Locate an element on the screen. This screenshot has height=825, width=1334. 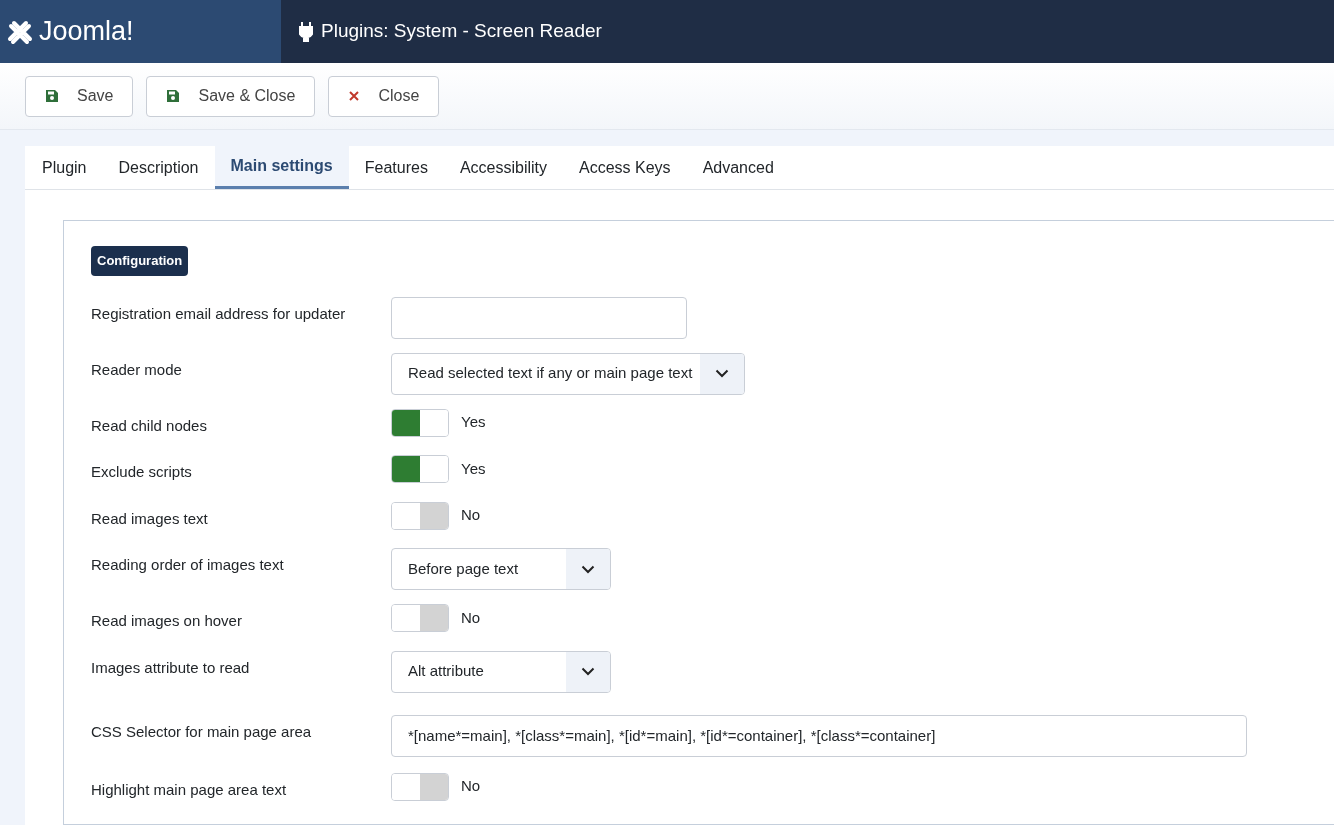
select-value: Before page text is located at coordinates (463, 568).